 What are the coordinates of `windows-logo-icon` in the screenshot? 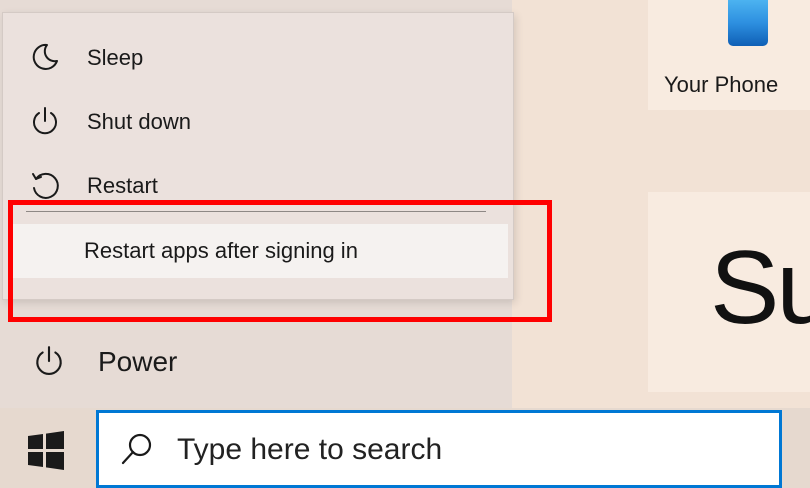 It's located at (46, 450).